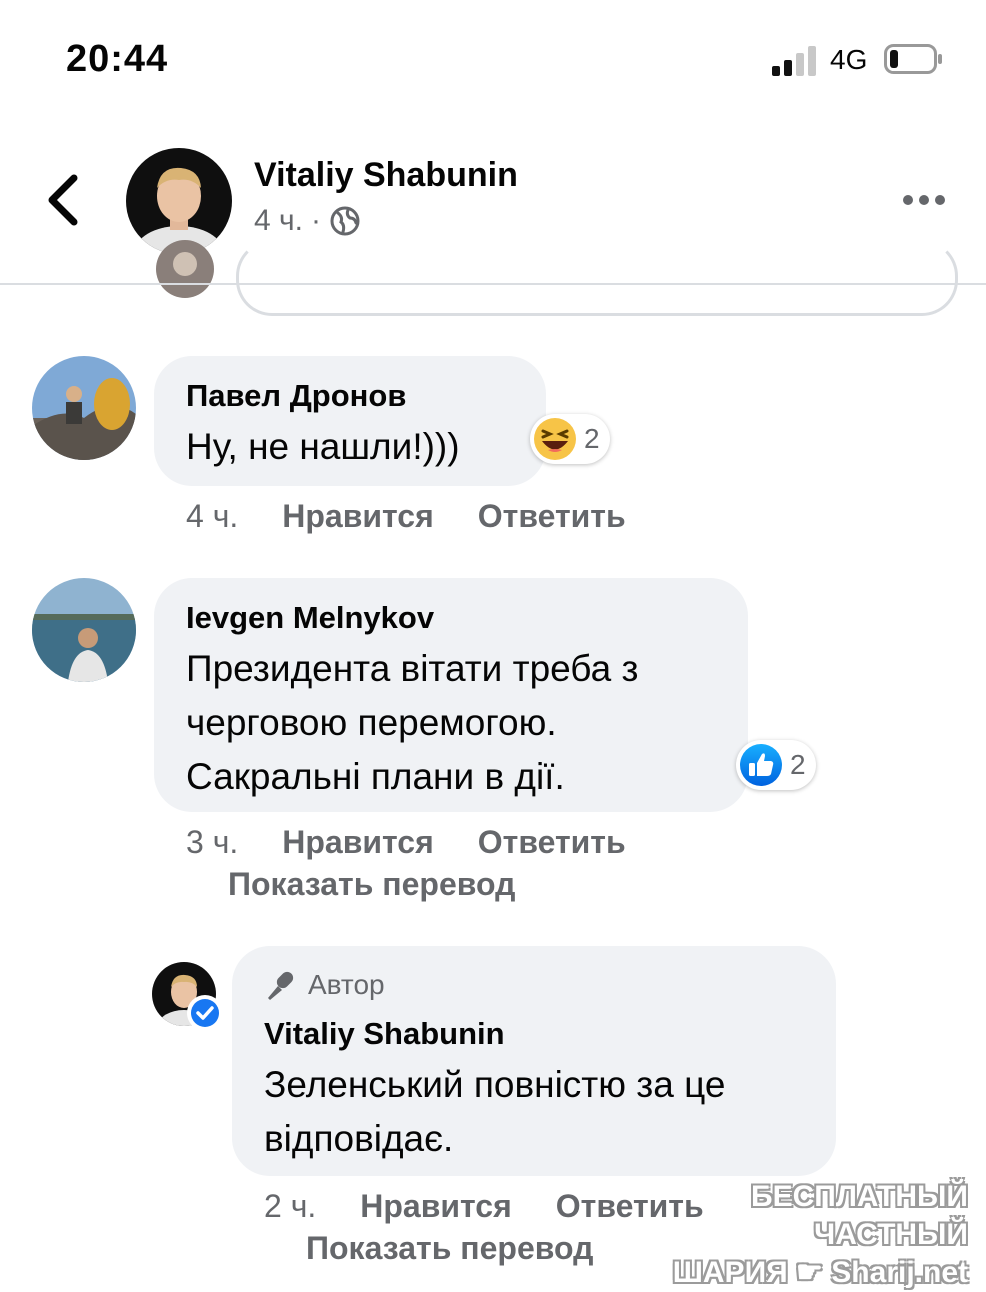  Describe the element at coordinates (212, 842) in the screenshot. I see `comment-time: 3 ч.` at that location.